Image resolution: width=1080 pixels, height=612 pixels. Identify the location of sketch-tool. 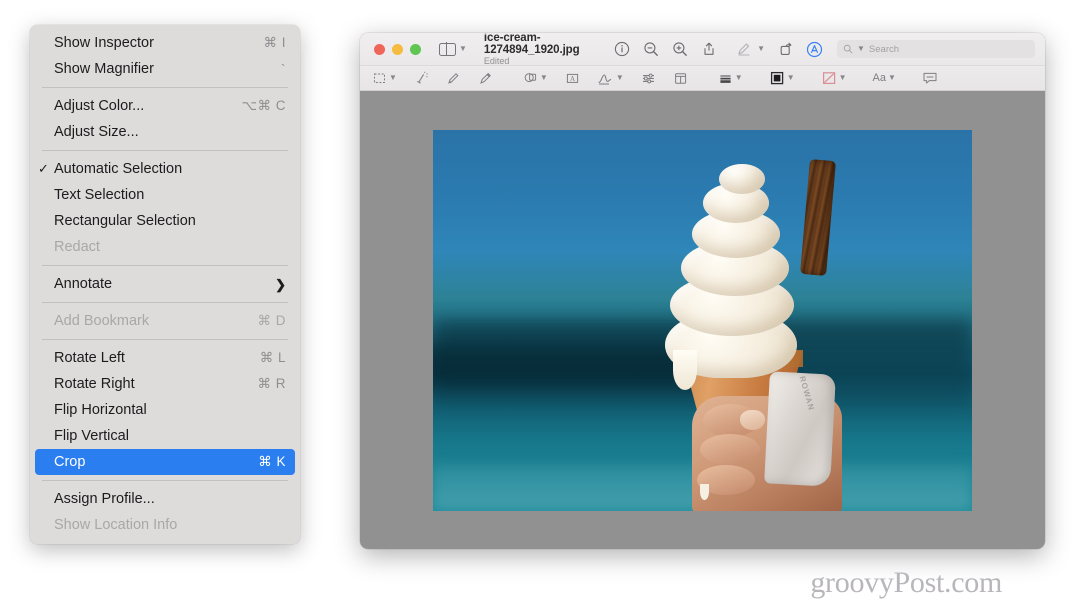
(453, 78).